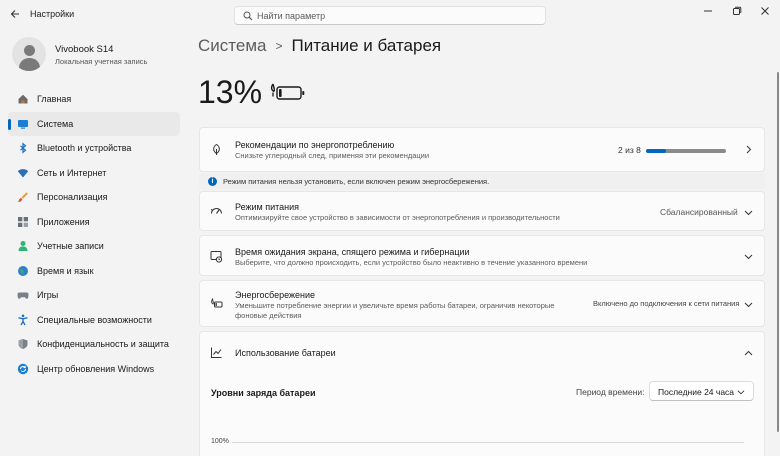 This screenshot has width=780, height=456. What do you see at coordinates (656, 151) in the screenshot?
I see `recommendations-progress-fill` at bounding box center [656, 151].